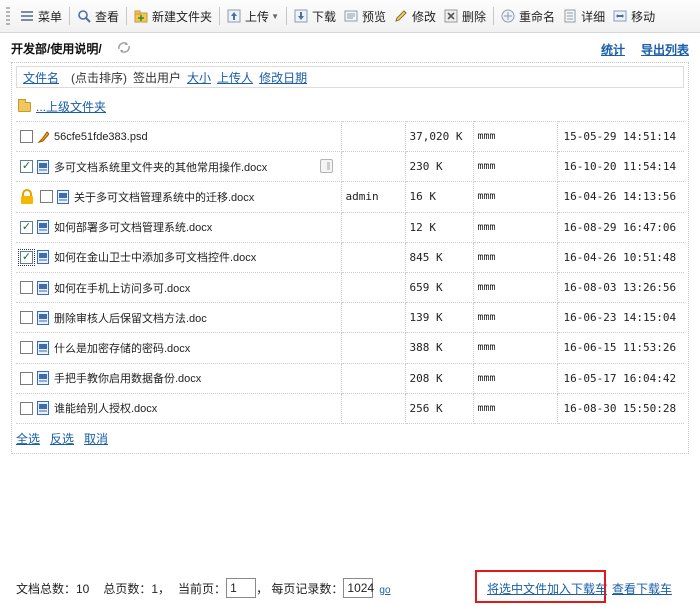 Image resolution: width=700 pixels, height=607 pixels. Describe the element at coordinates (107, 16) in the screenshot. I see `view-label: 查看` at that location.